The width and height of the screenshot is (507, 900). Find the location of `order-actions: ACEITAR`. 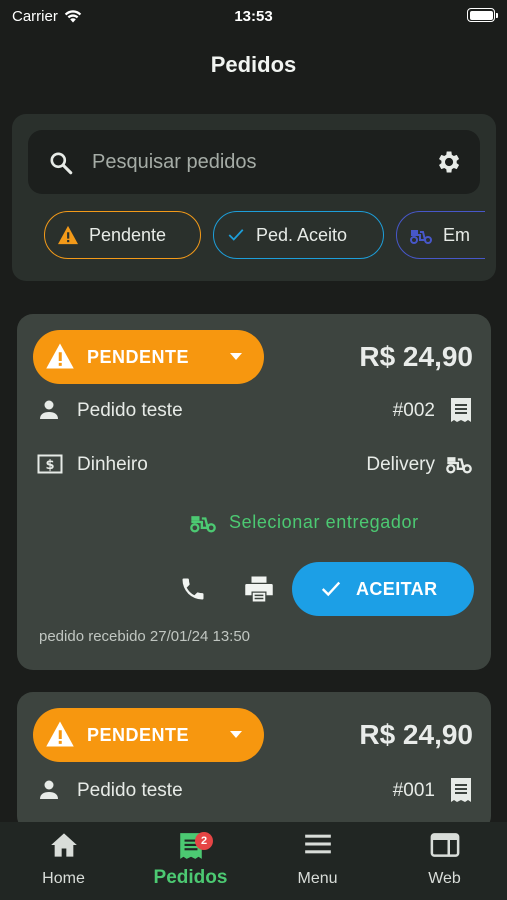

order-actions: ACEITAR is located at coordinates (254, 589).